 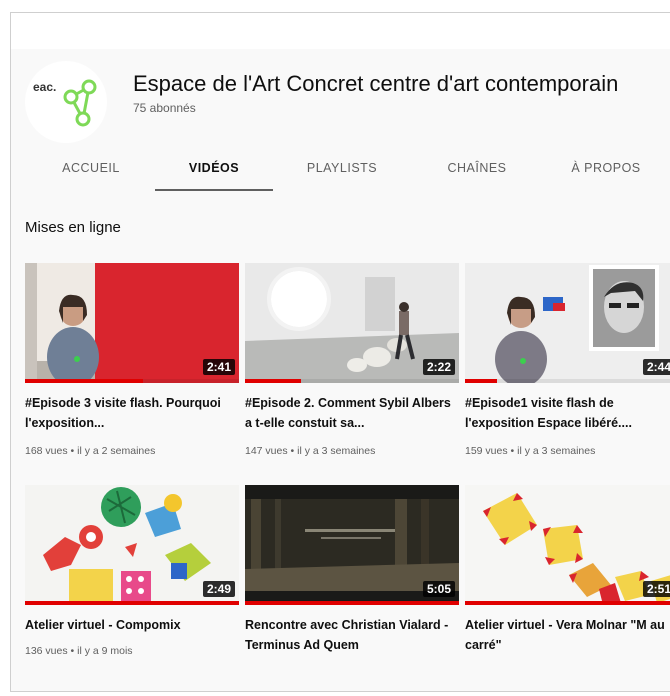 I want to click on top-bar, so click(x=340, y=31).